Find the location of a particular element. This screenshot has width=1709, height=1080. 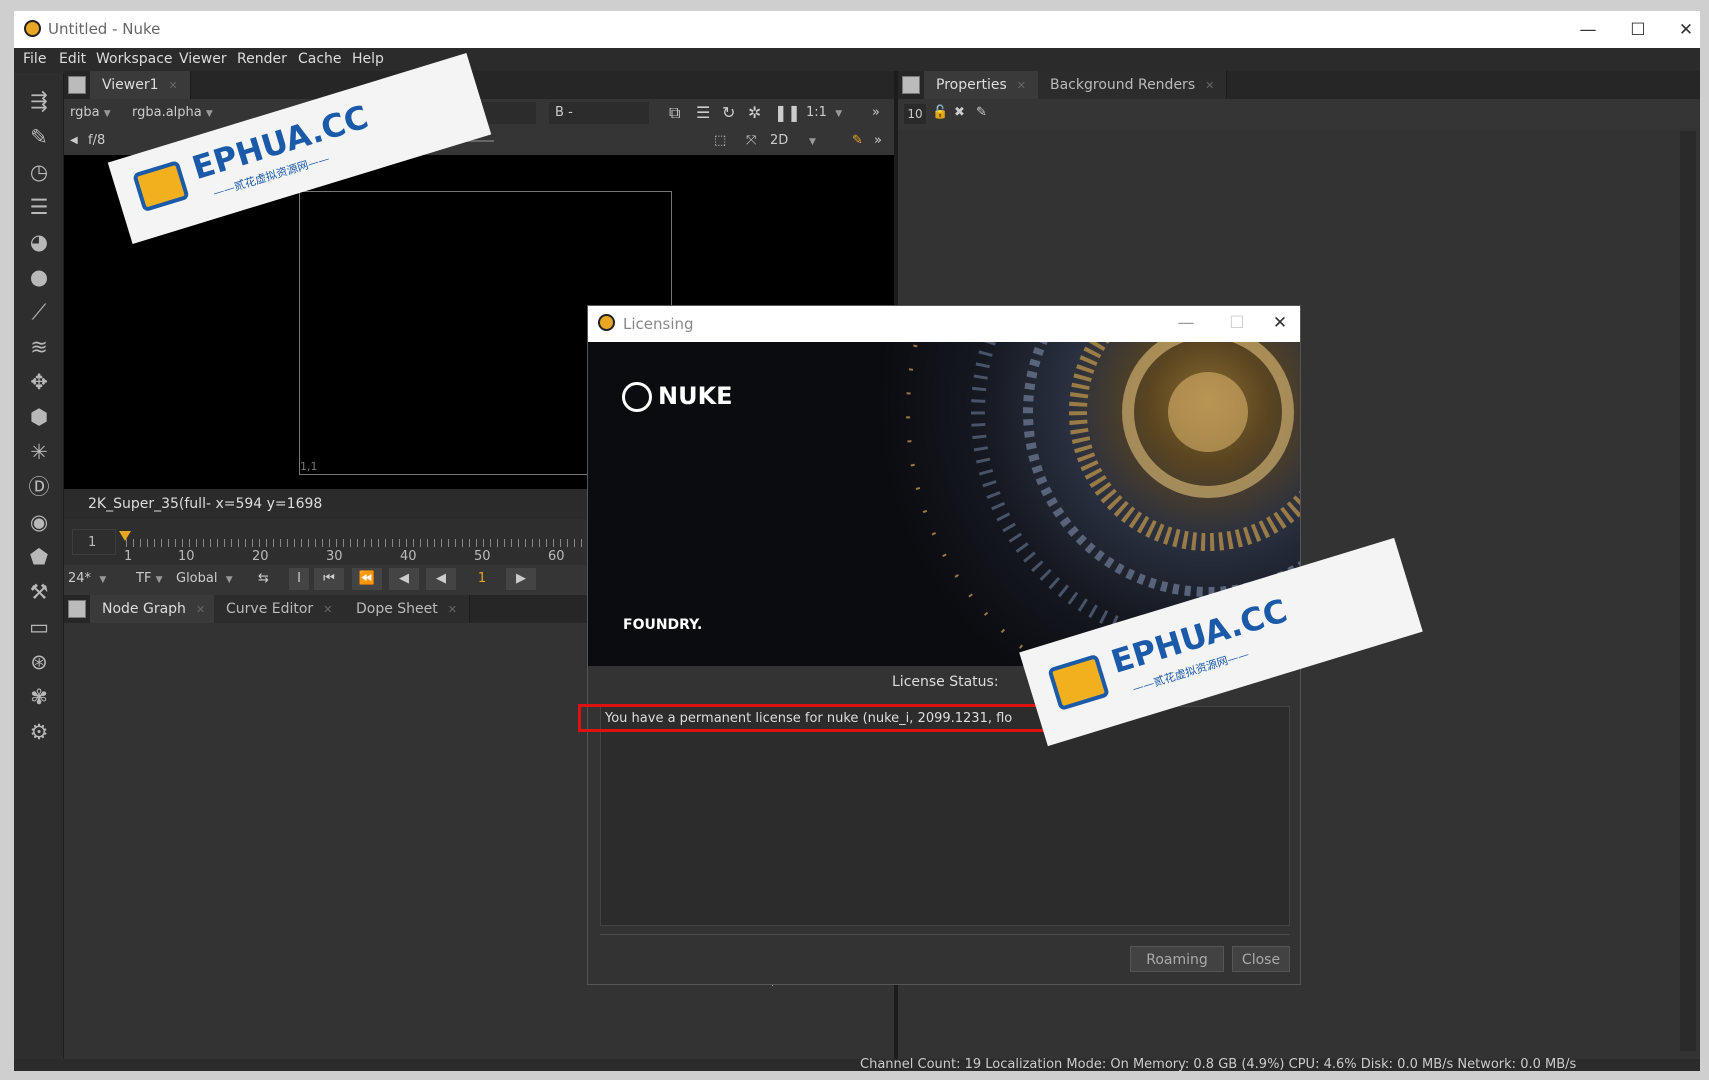

tab-curve-editor: Curve Editor ✕ is located at coordinates (280, 609).